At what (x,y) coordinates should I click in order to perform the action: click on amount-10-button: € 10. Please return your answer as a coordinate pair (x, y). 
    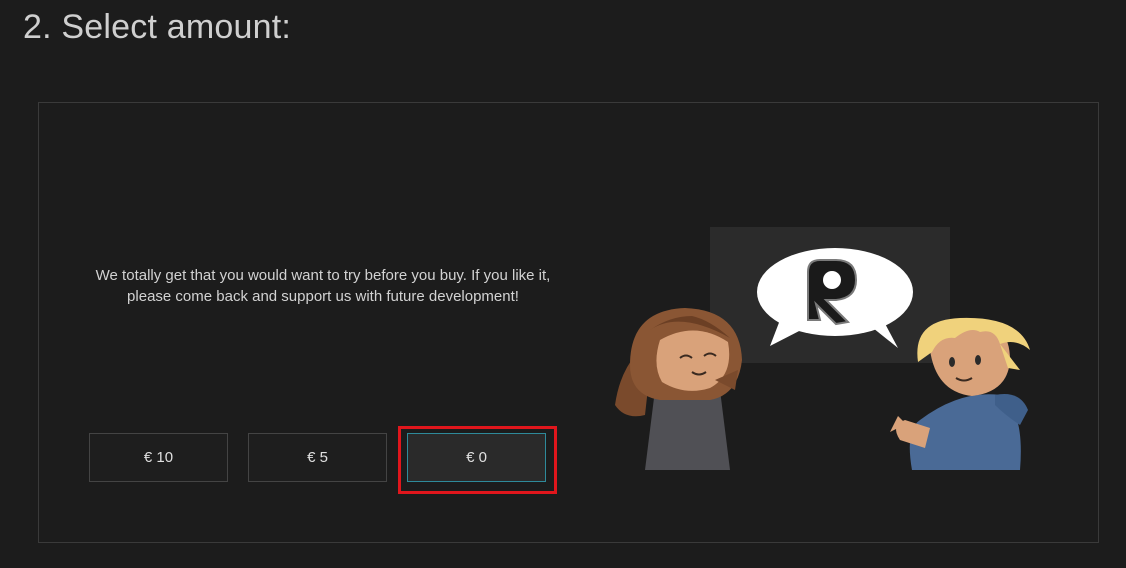
    Looking at the image, I should click on (158, 457).